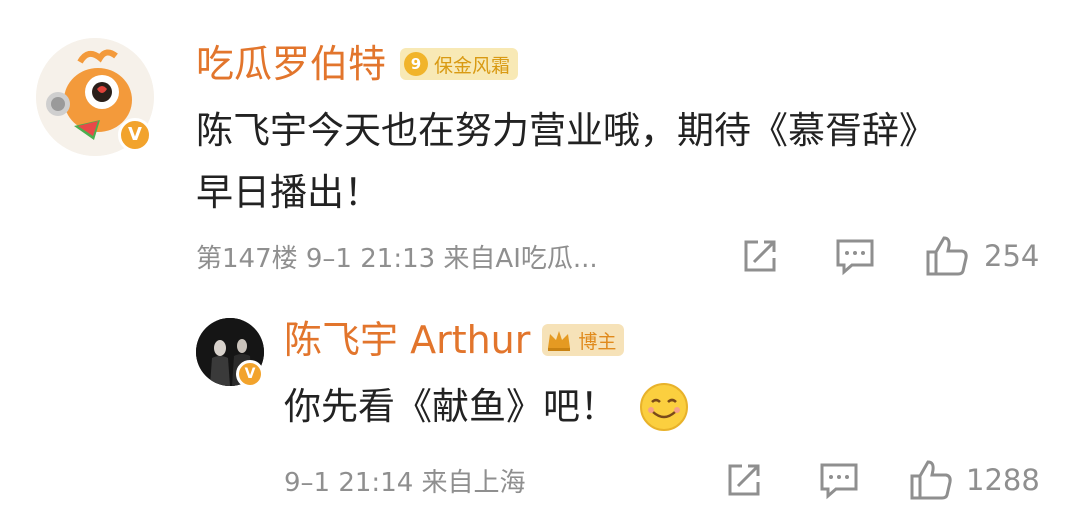  I want to click on crown-icon, so click(559, 341).